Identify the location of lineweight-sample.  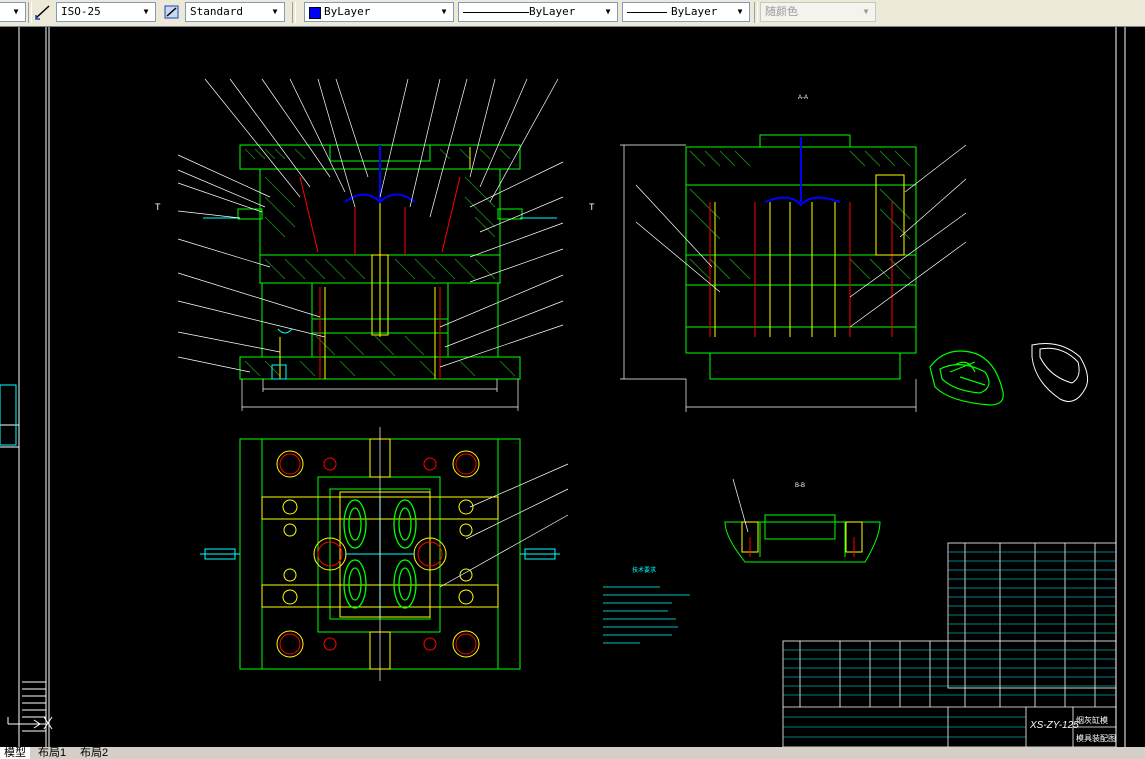
(647, 12).